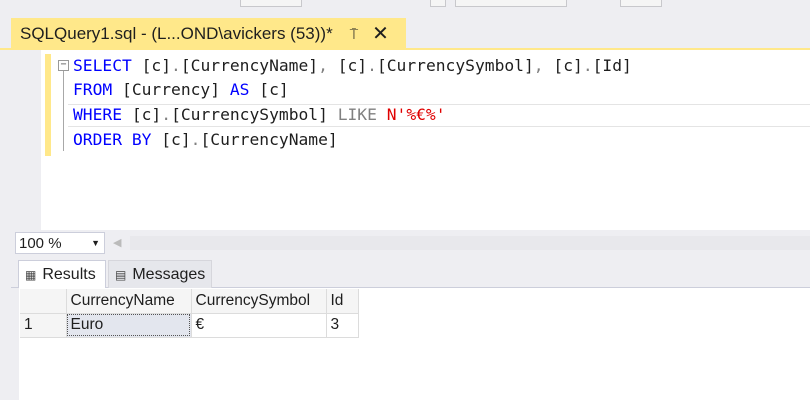  What do you see at coordinates (102, 114) in the screenshot?
I see `code-token: WHERE` at bounding box center [102, 114].